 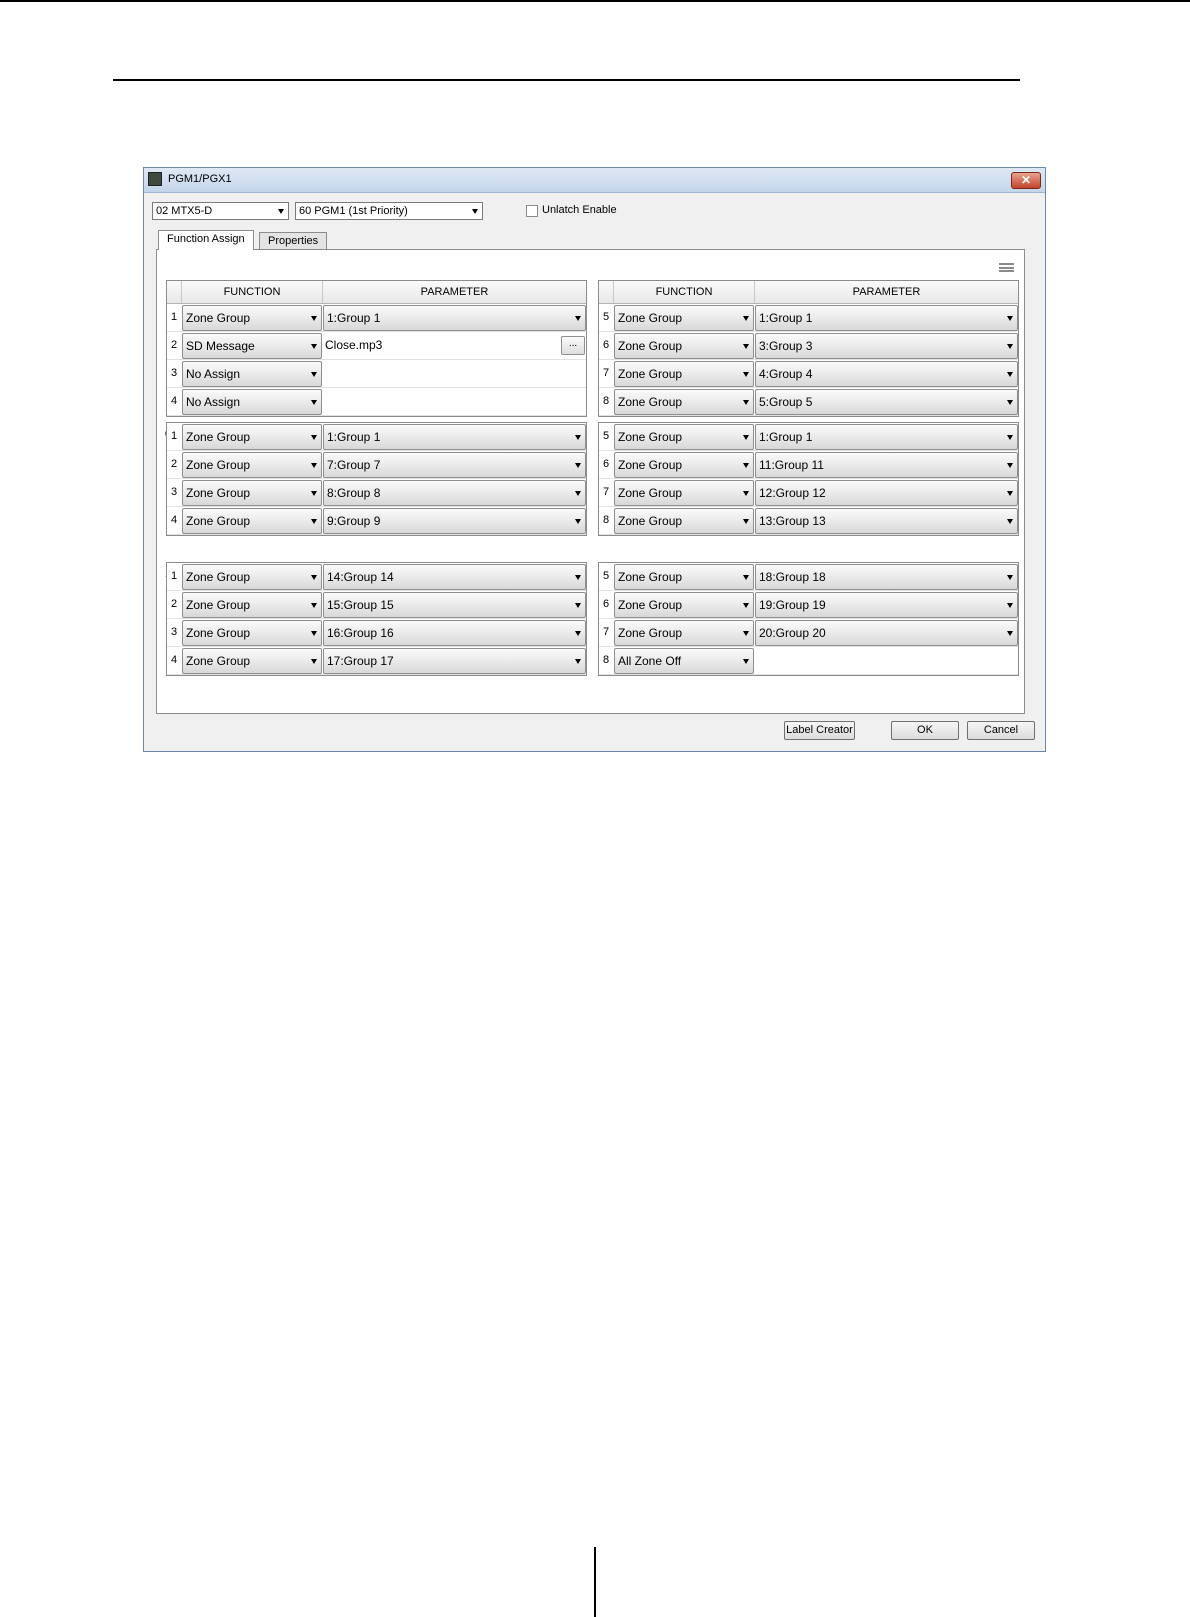 I want to click on parameter-select: 4:Group 4, so click(x=886, y=374).